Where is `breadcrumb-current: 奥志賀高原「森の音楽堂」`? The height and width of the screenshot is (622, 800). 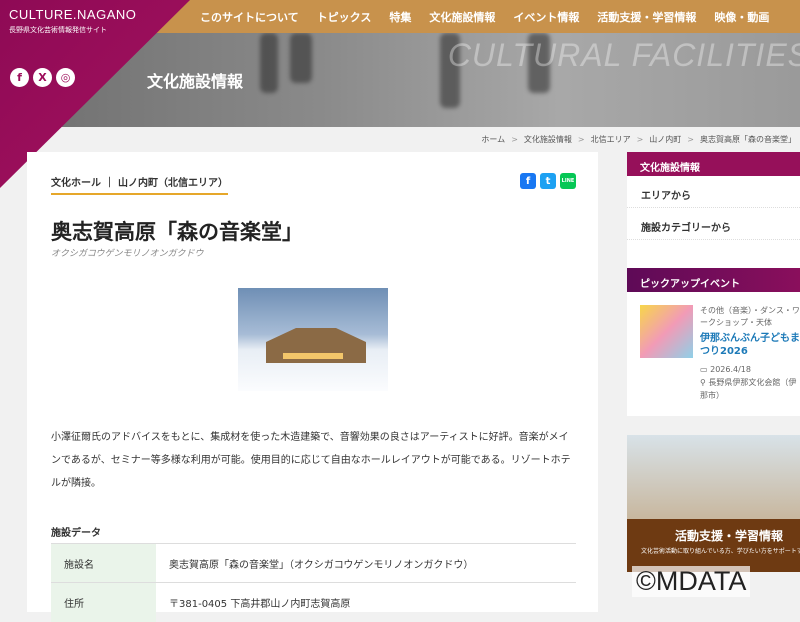
breadcrumb-current: 奥志賀高原「森の音楽堂」 is located at coordinates (748, 139).